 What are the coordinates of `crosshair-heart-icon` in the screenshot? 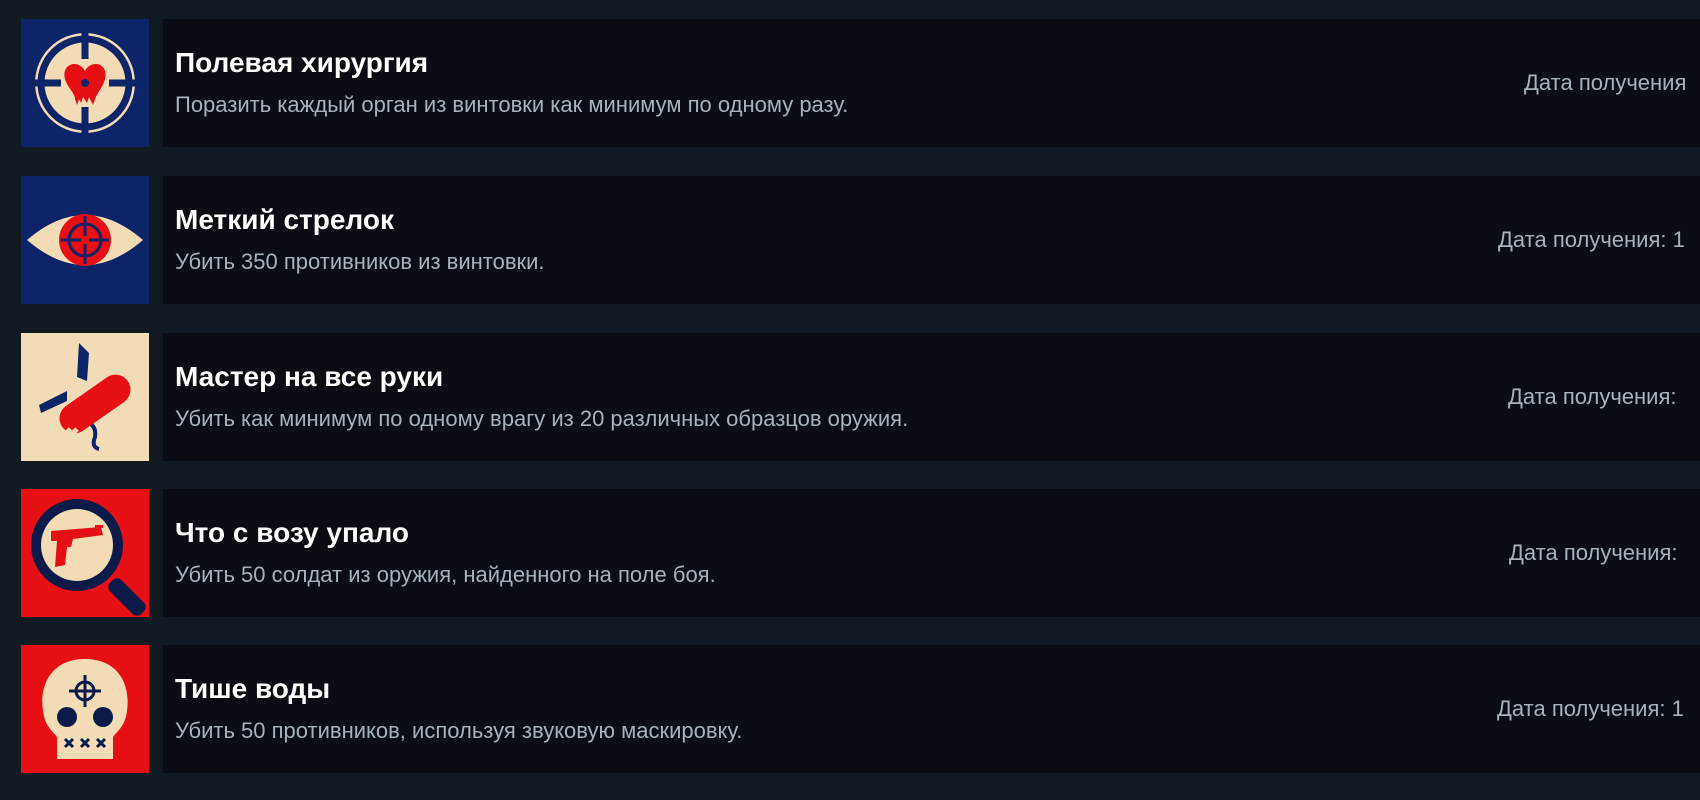 It's located at (85, 83).